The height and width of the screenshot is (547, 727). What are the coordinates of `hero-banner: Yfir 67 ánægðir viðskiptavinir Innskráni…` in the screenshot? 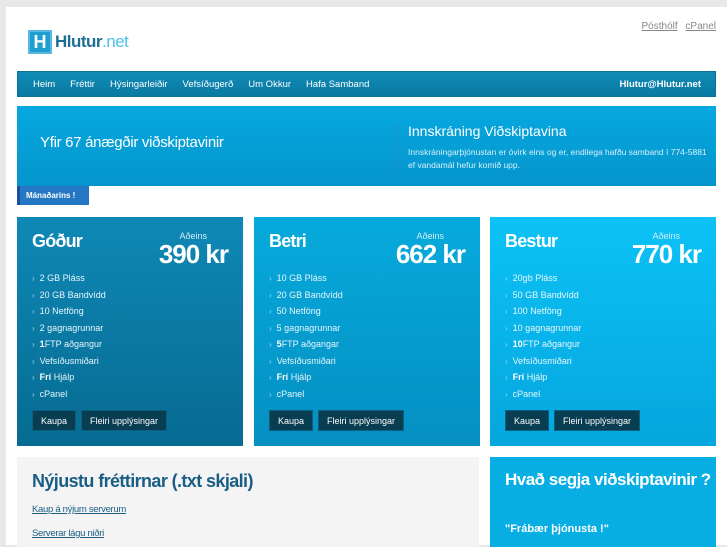 It's located at (366, 146).